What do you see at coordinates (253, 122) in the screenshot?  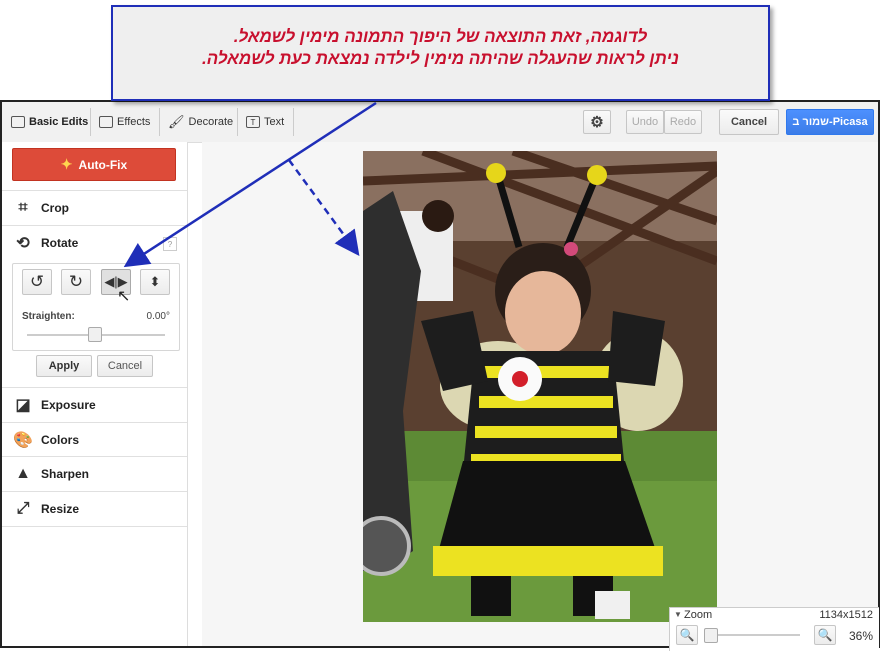 I see `text-icon: T` at bounding box center [253, 122].